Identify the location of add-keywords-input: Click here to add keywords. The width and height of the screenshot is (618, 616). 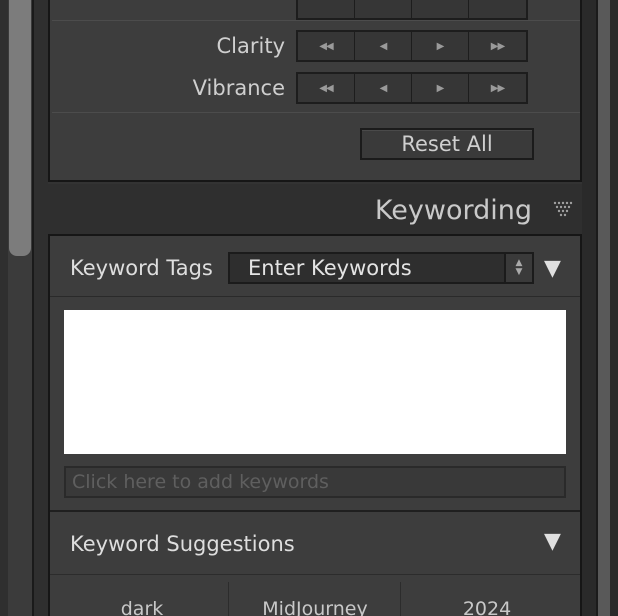
(315, 482).